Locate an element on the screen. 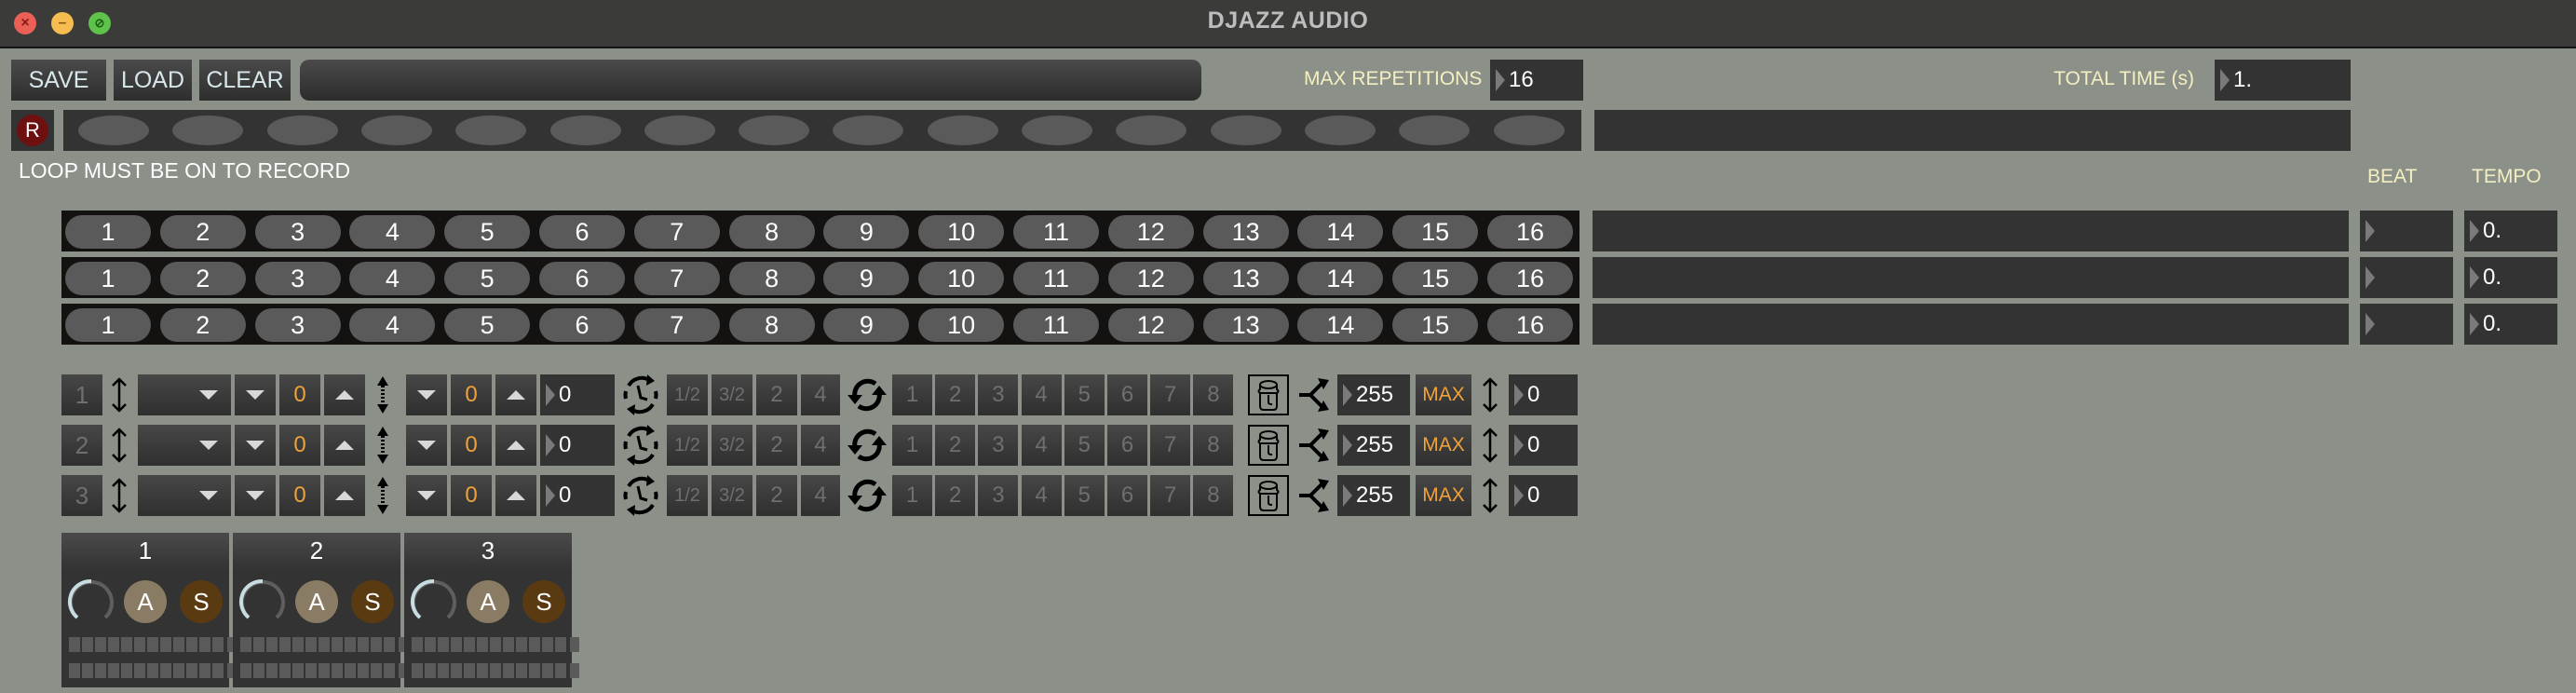  transpose-up-button is located at coordinates (344, 445).